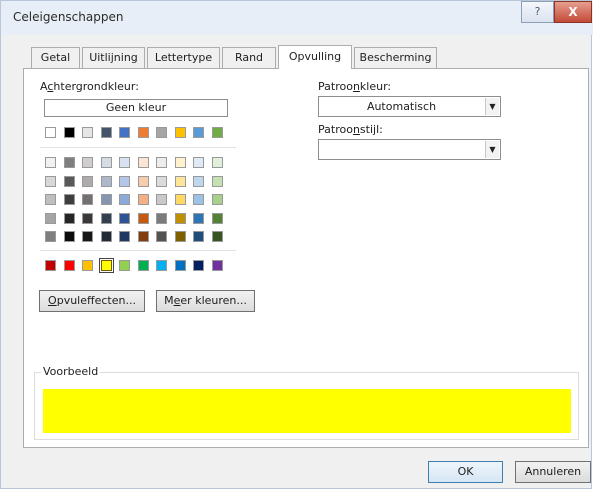  Describe the element at coordinates (350, 129) in the screenshot. I see `pattern-style-label: Patroonstijl:` at that location.